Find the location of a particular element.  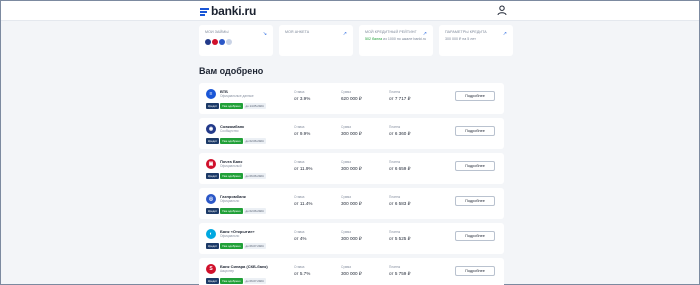

rate-column: Ставка от 3.9% is located at coordinates (302, 95).